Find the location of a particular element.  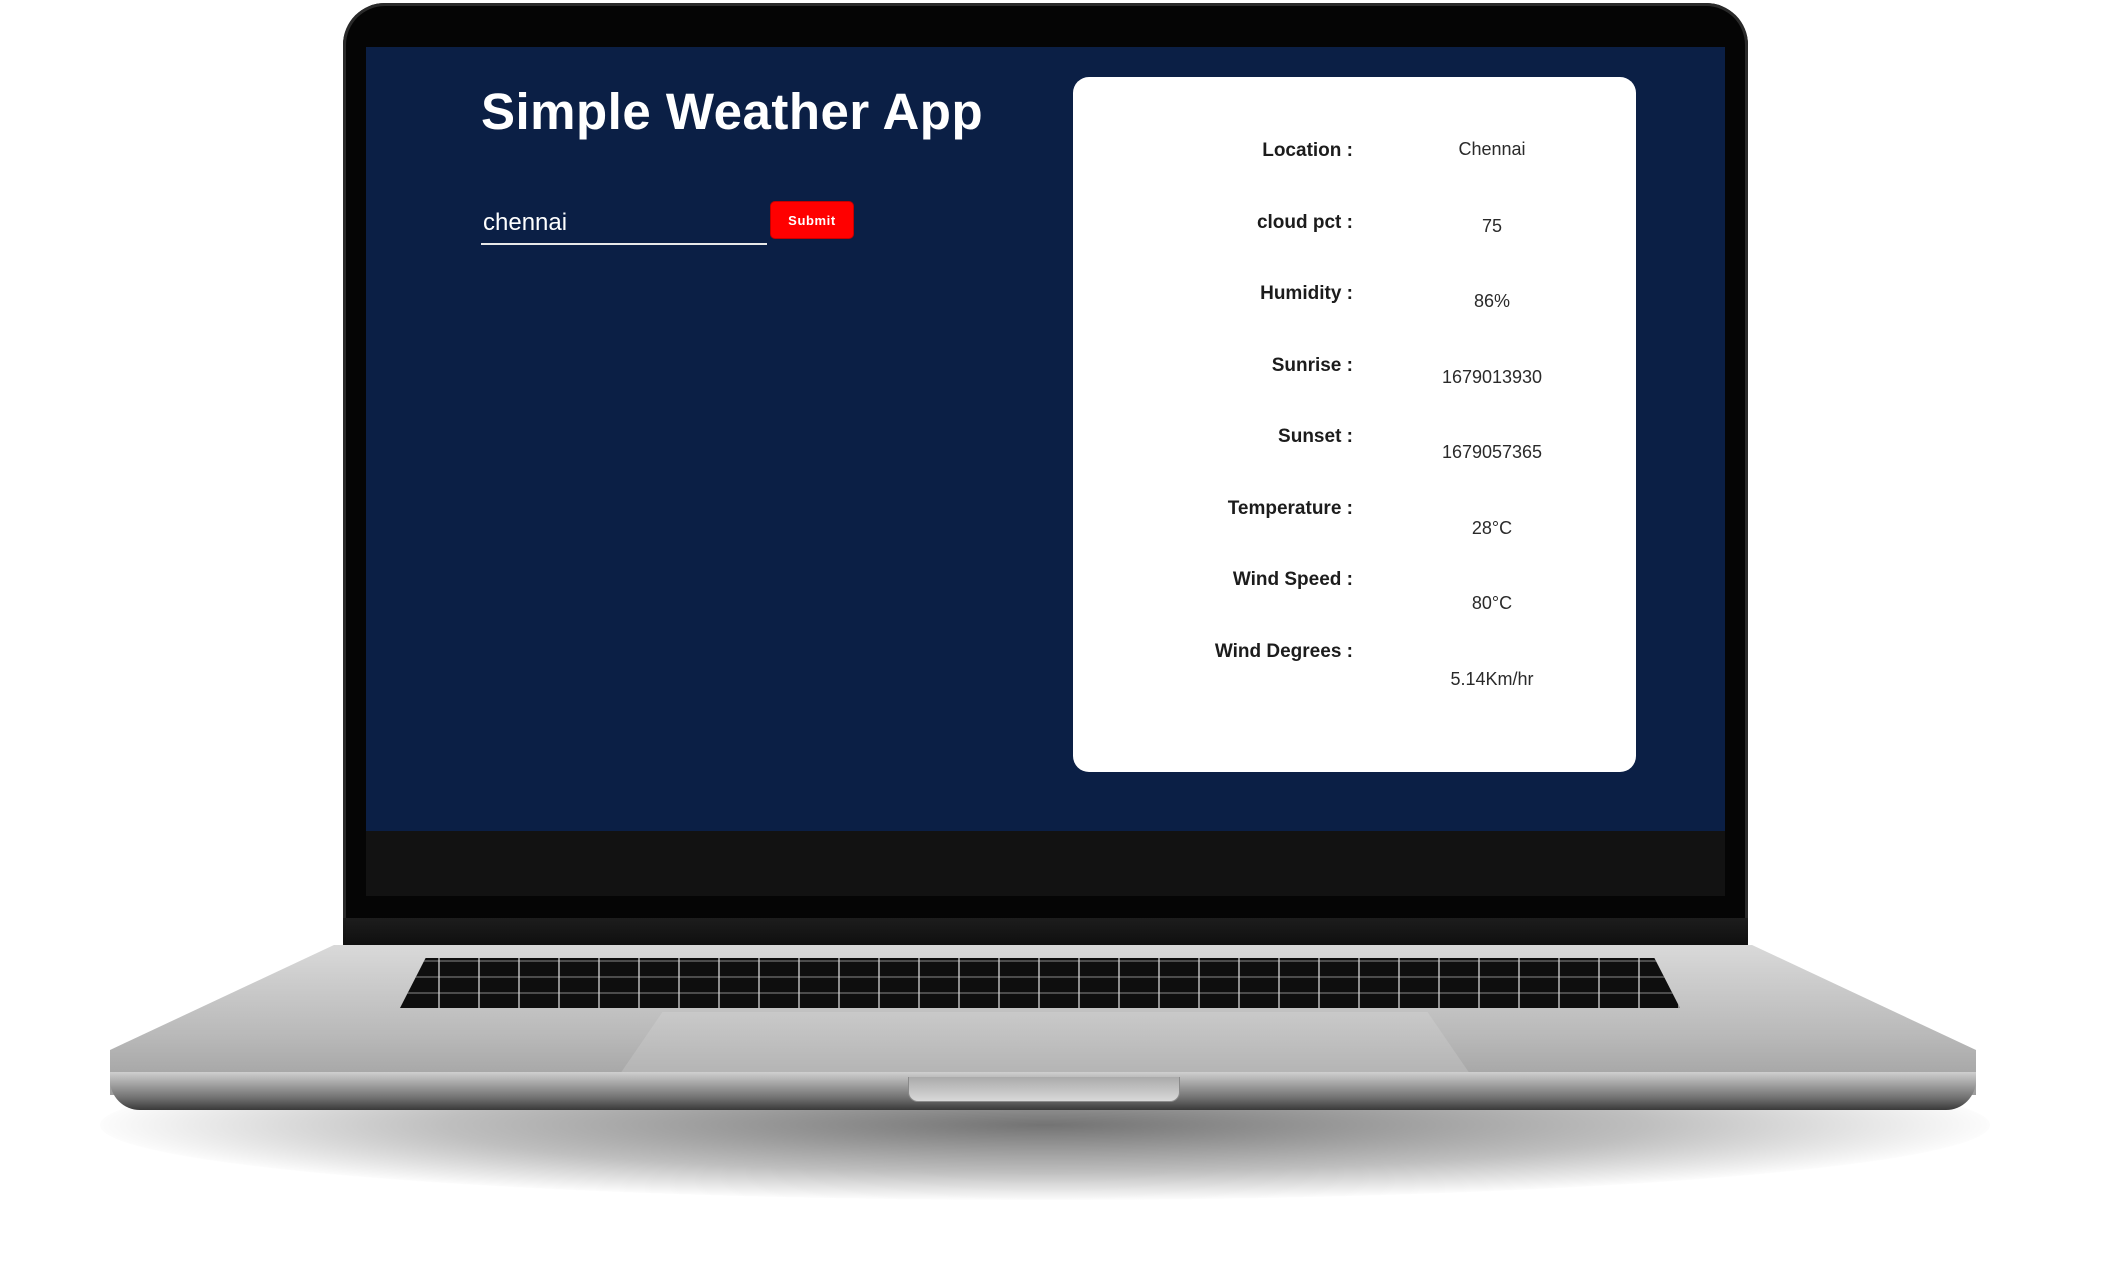

temperature-label: Temperature : is located at coordinates (1290, 508).